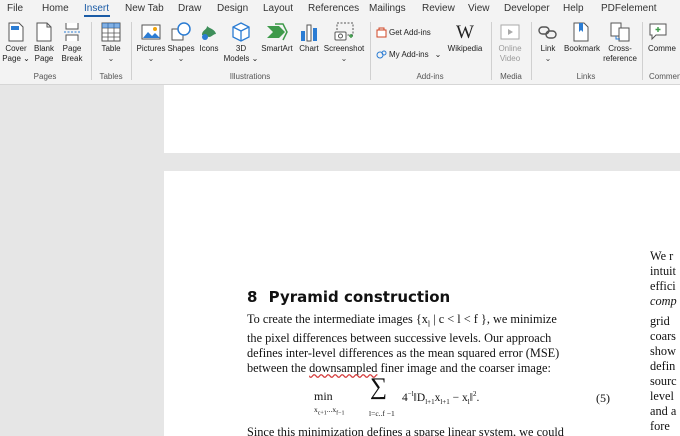 This screenshot has width=680, height=436. I want to click on pictures-button: Pictures ⌄, so click(151, 42).